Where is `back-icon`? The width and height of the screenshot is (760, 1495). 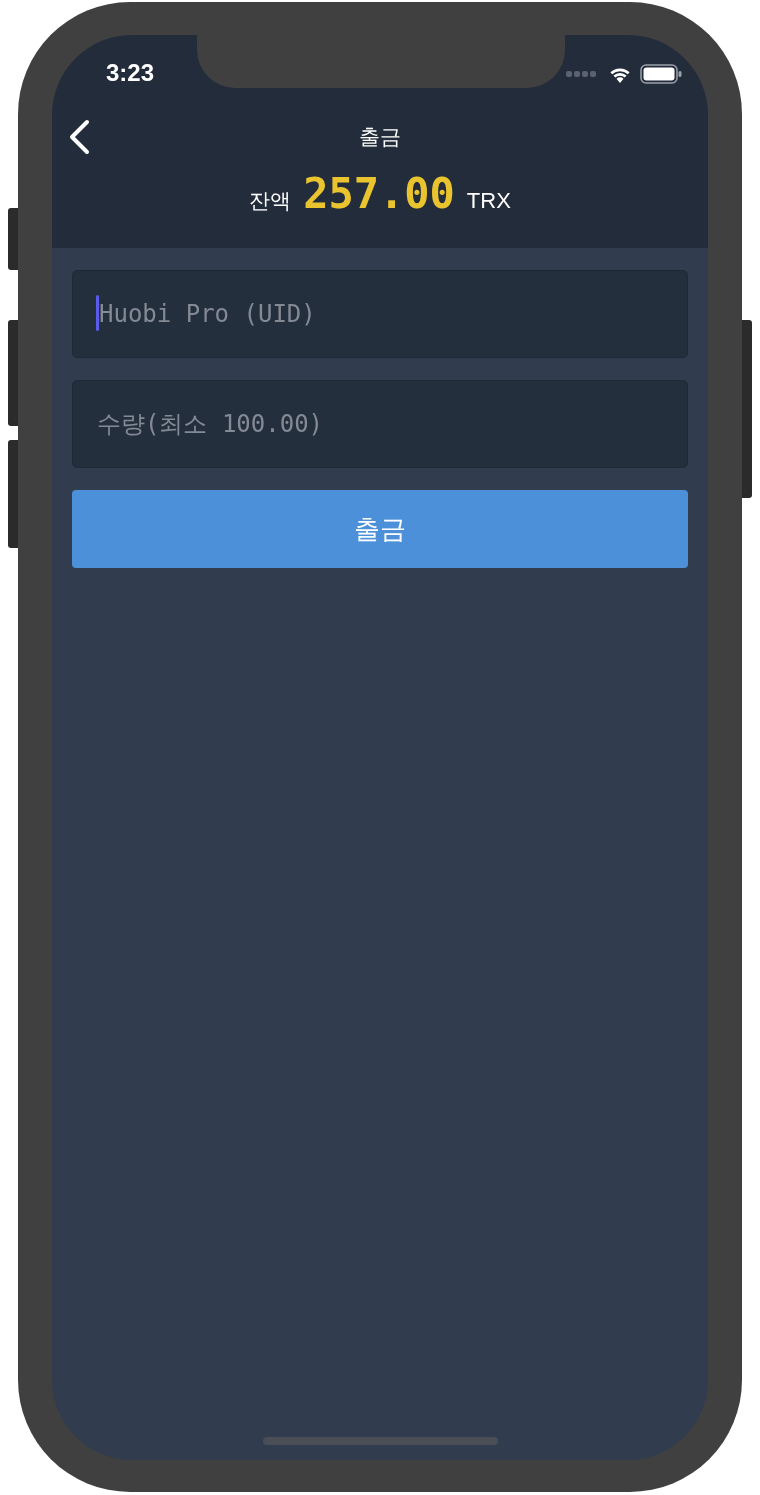 back-icon is located at coordinates (79, 137).